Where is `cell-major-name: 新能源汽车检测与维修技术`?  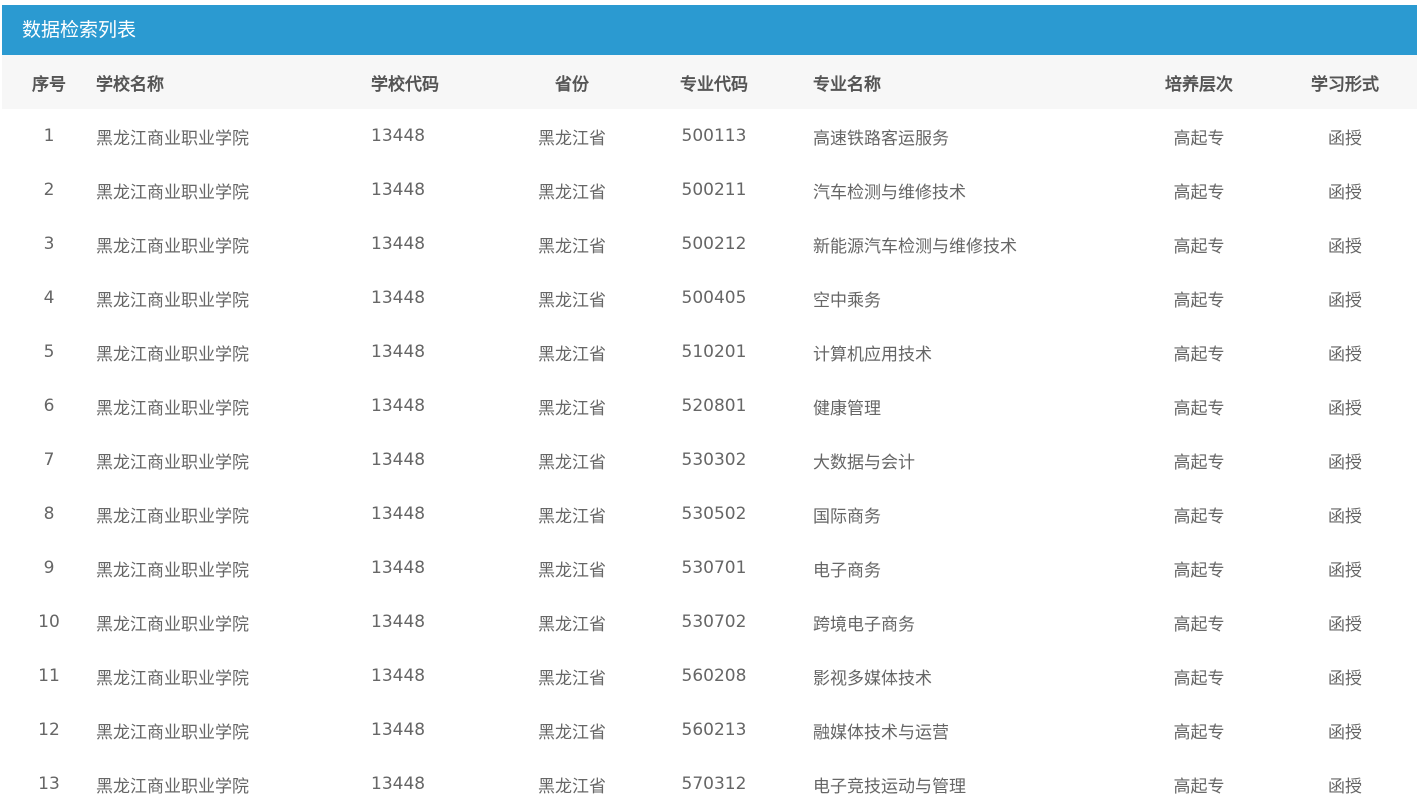 cell-major-name: 新能源汽车检测与维修技术 is located at coordinates (915, 246).